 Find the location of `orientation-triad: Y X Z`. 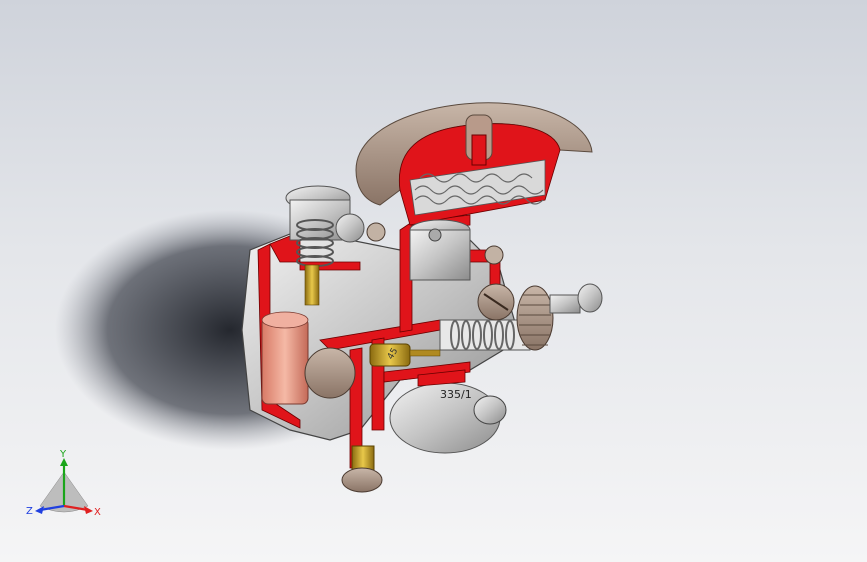

orientation-triad: Y X Z is located at coordinates (64, 484).